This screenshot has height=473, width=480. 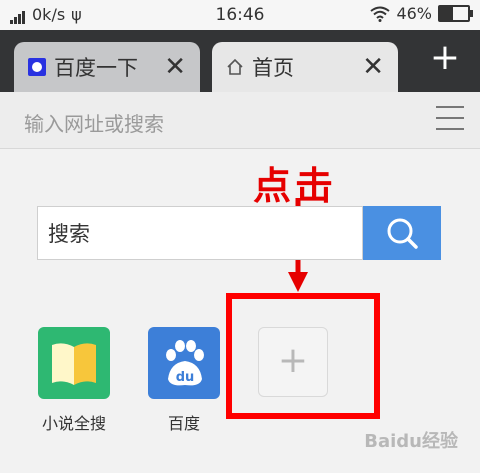 I want to click on wifi-icon, so click(x=380, y=14).